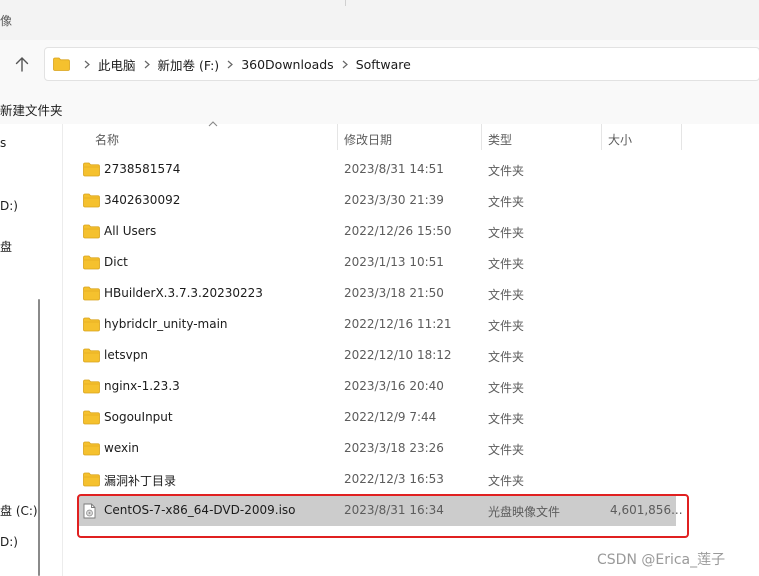 This screenshot has height=576, width=759. I want to click on file-date: 2023/1/13 10:51, so click(394, 262).